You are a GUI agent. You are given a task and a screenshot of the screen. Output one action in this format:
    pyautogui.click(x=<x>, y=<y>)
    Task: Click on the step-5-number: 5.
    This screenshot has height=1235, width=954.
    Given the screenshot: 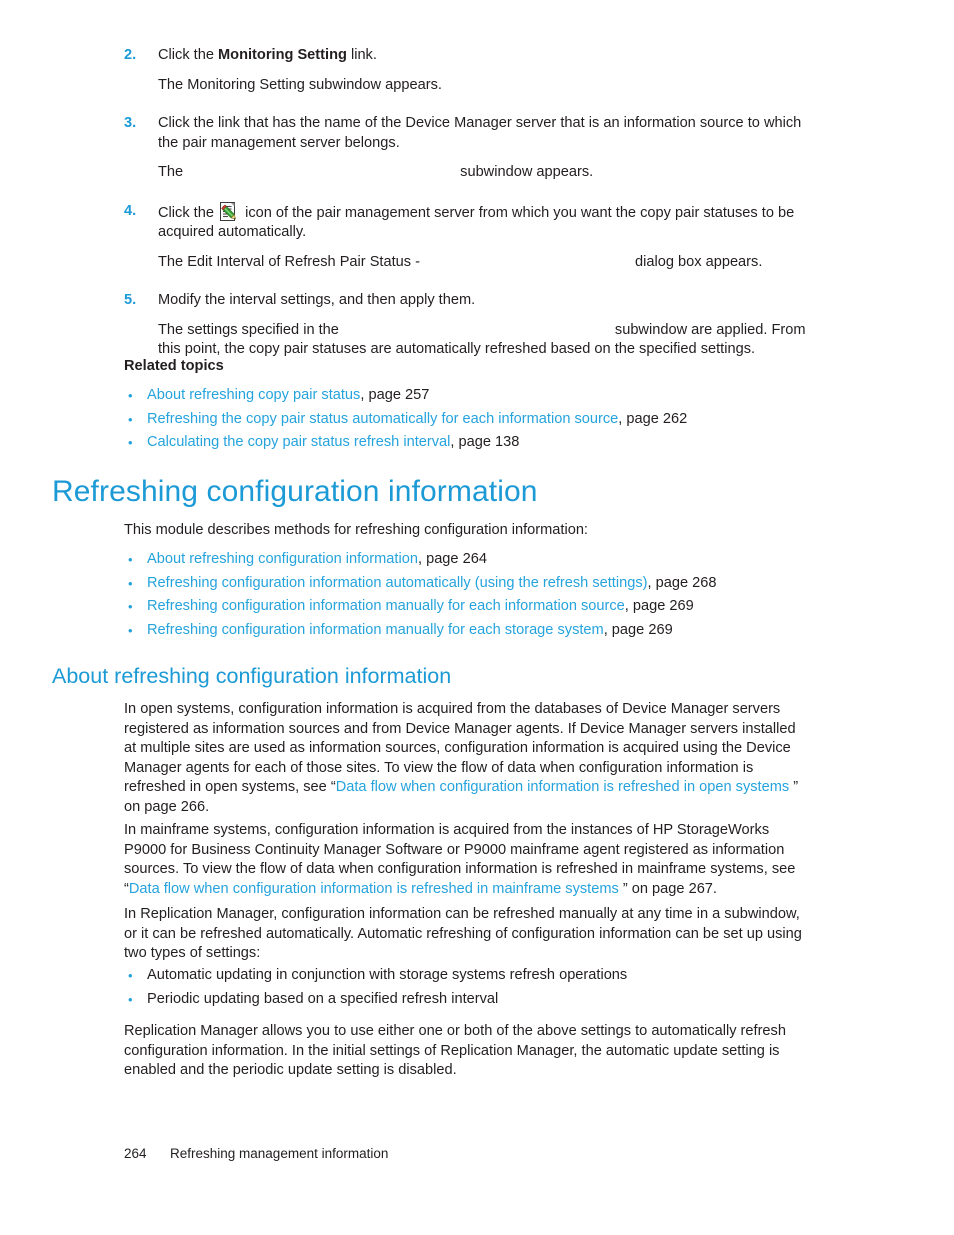 What is the action you would take?
    pyautogui.click(x=130, y=300)
    